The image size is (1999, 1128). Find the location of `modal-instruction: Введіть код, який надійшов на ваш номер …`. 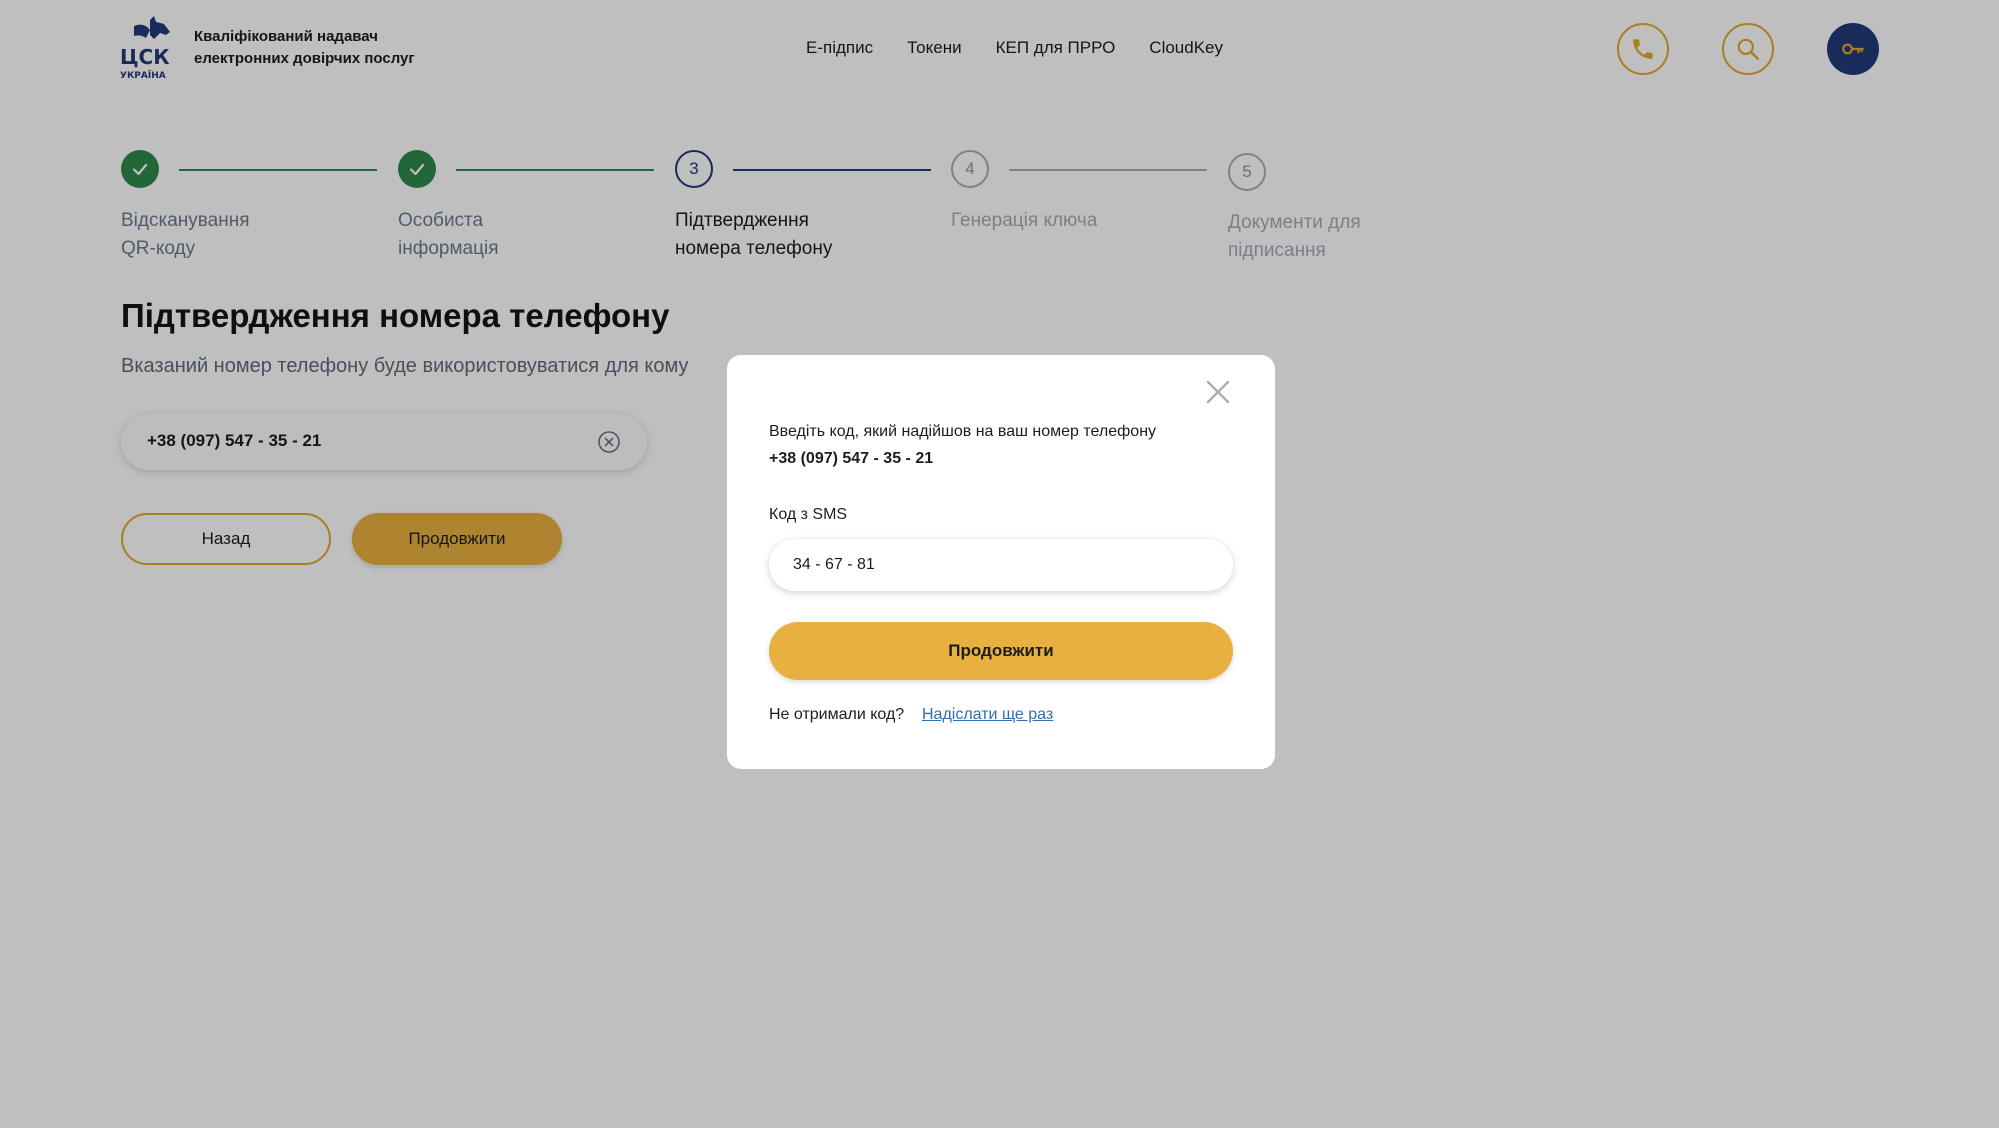

modal-instruction: Введіть код, який надійшов на ваш номер … is located at coordinates (963, 431).